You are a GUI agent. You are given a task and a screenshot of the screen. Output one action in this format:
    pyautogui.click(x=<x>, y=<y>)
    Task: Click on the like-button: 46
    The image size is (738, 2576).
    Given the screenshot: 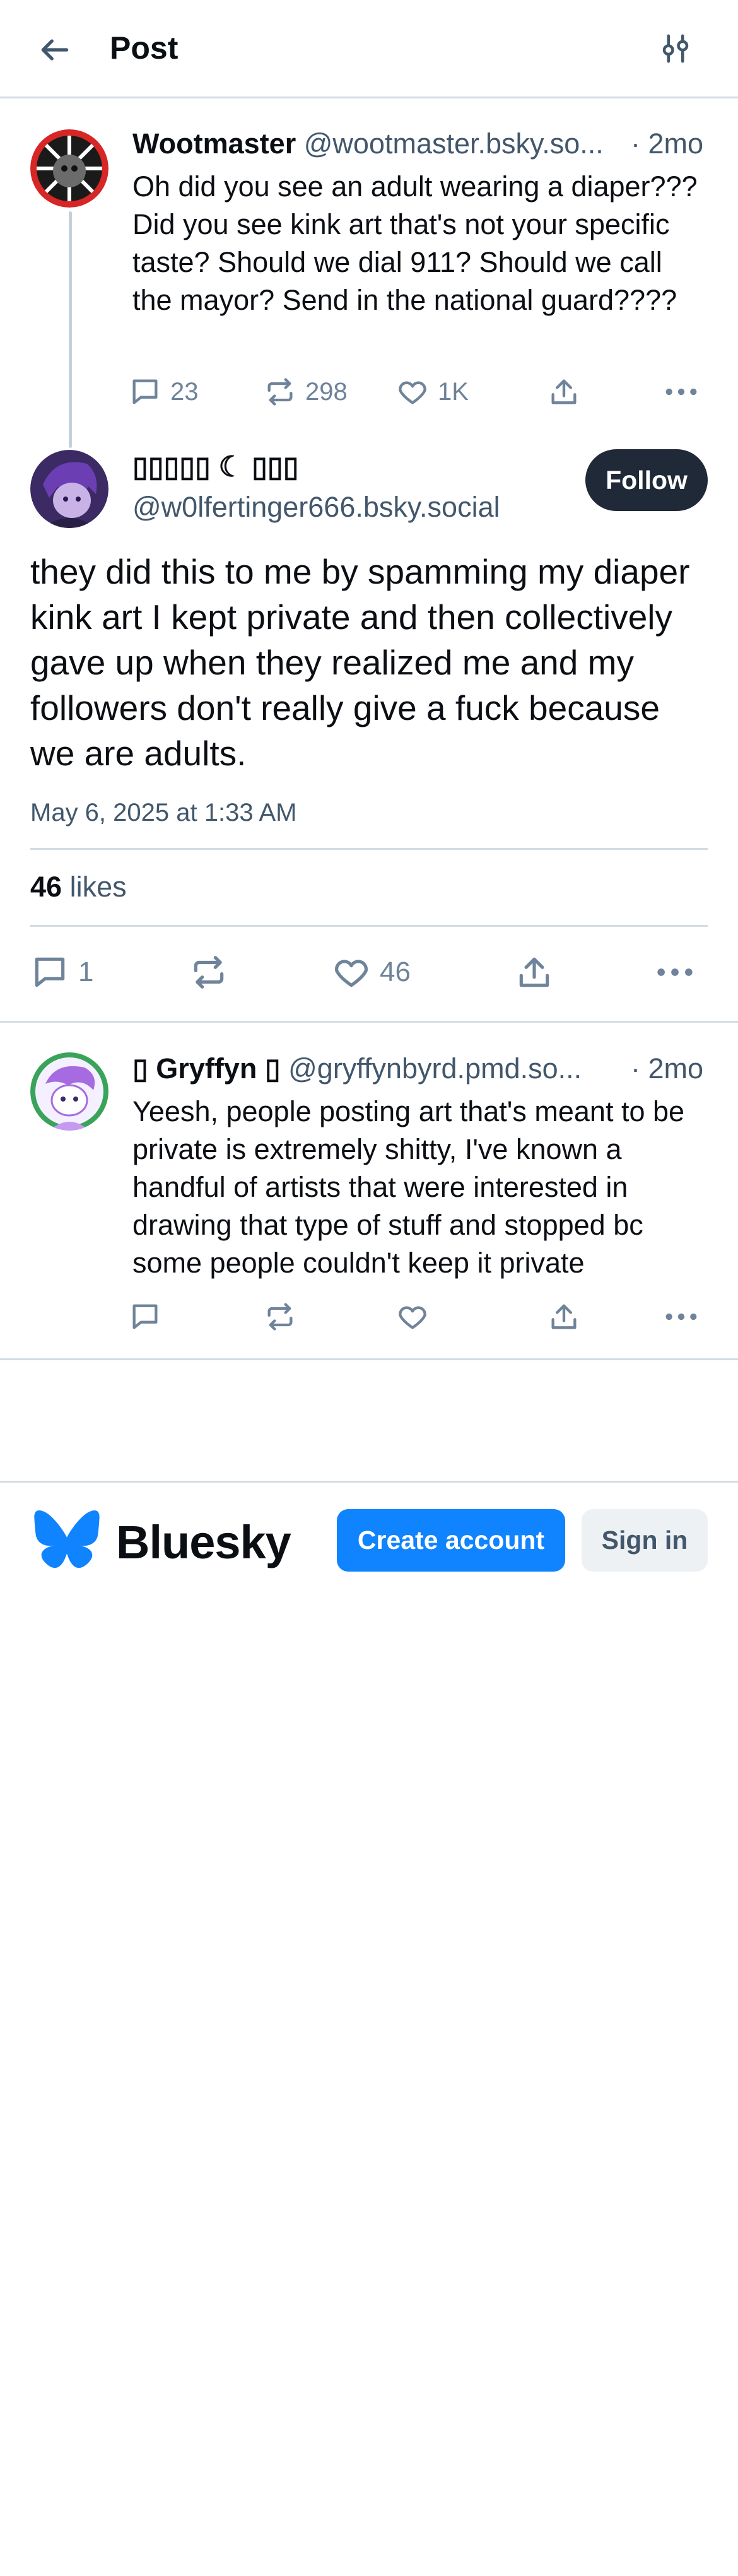 What is the action you would take?
    pyautogui.click(x=371, y=972)
    